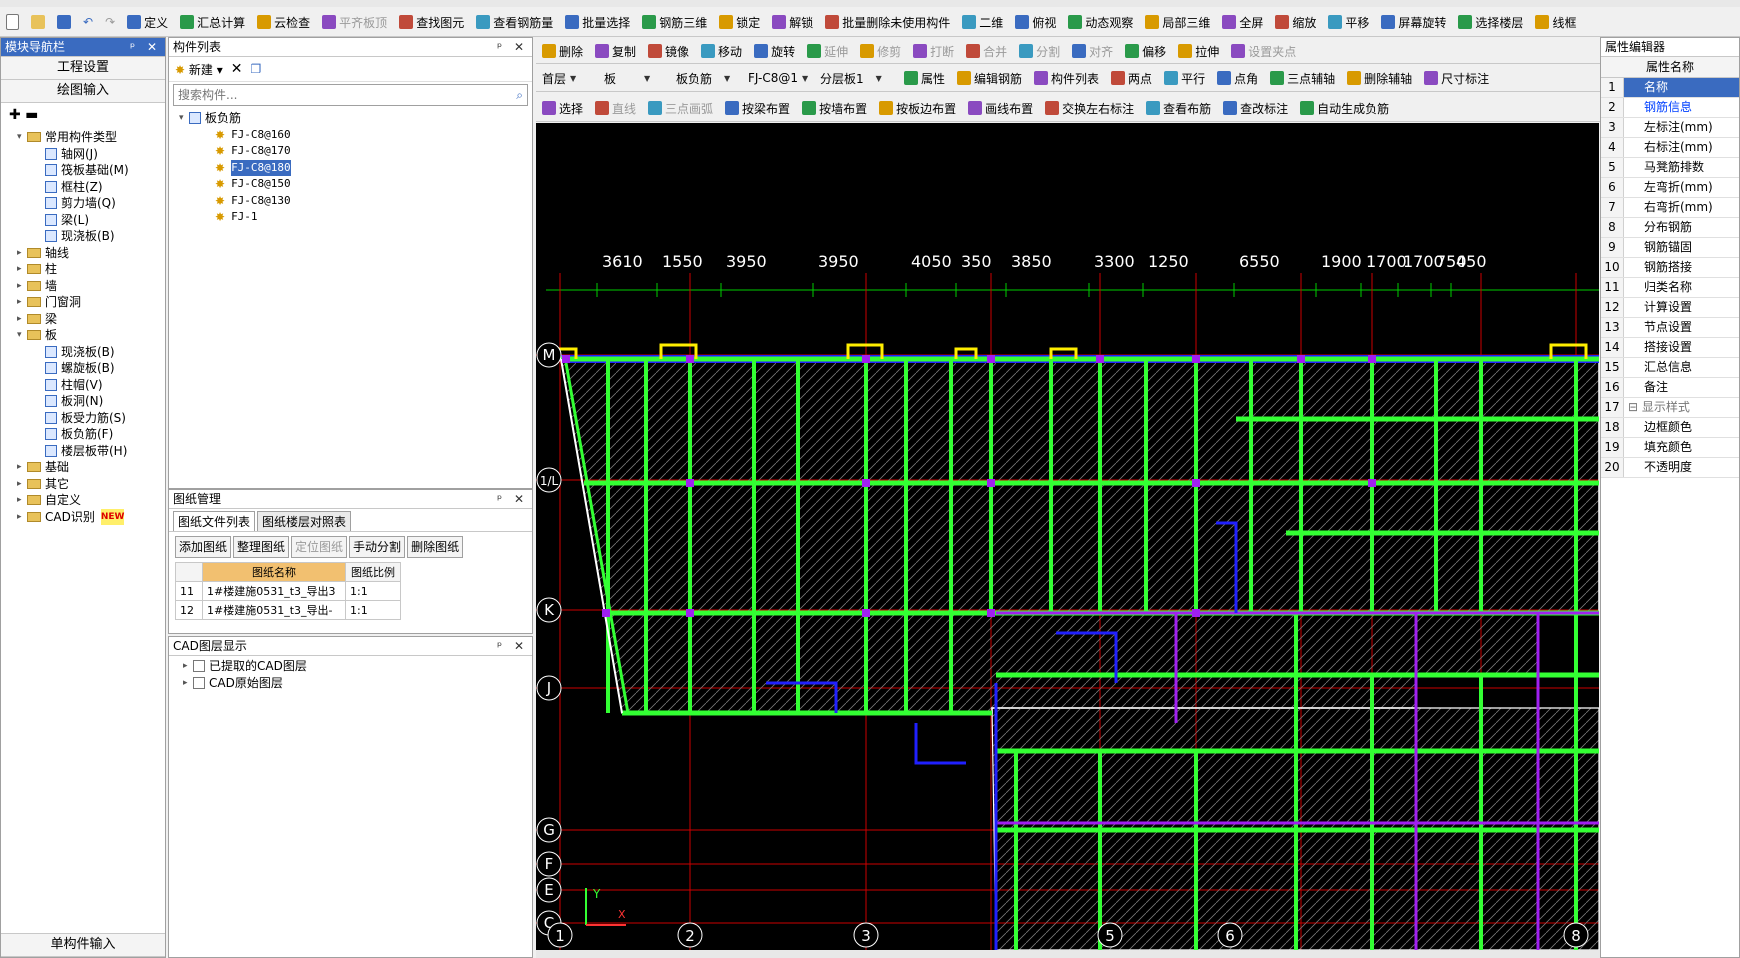  Describe the element at coordinates (739, 22) in the screenshot. I see `toolbar1-button-8: 锁定` at that location.